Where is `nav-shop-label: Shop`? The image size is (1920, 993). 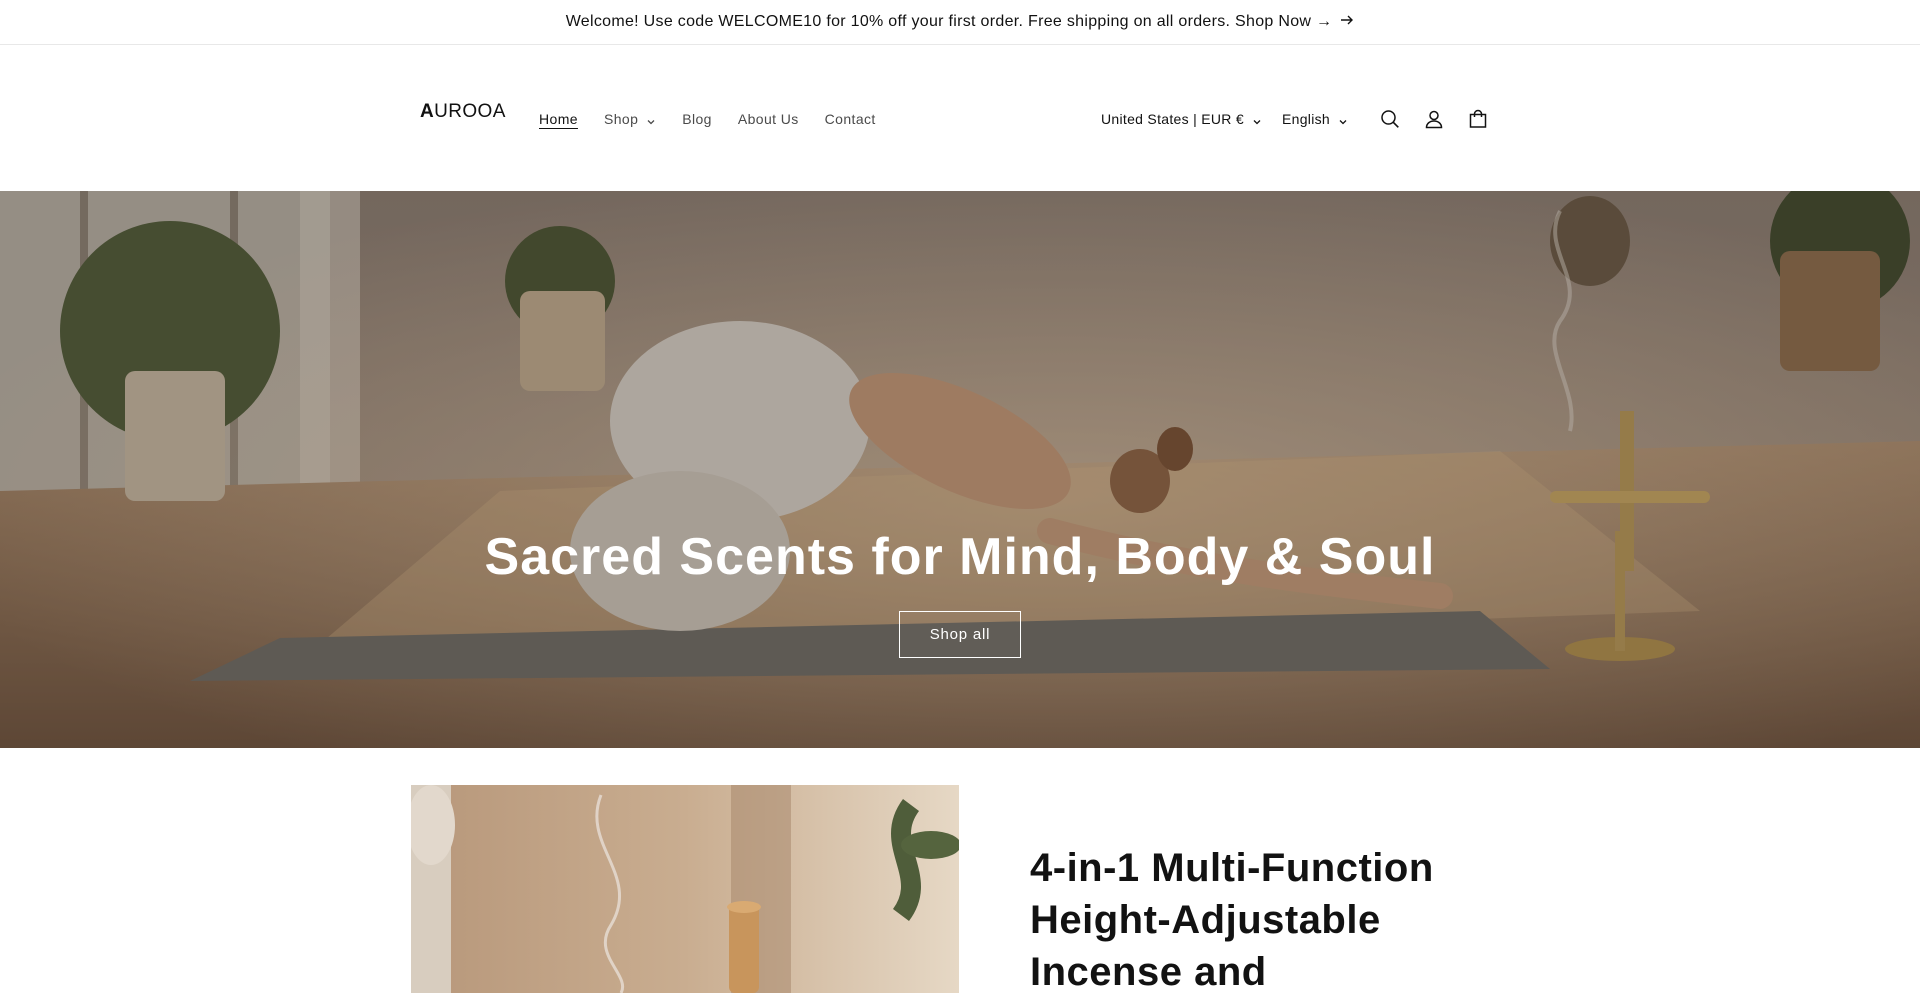 nav-shop-label: Shop is located at coordinates (621, 119).